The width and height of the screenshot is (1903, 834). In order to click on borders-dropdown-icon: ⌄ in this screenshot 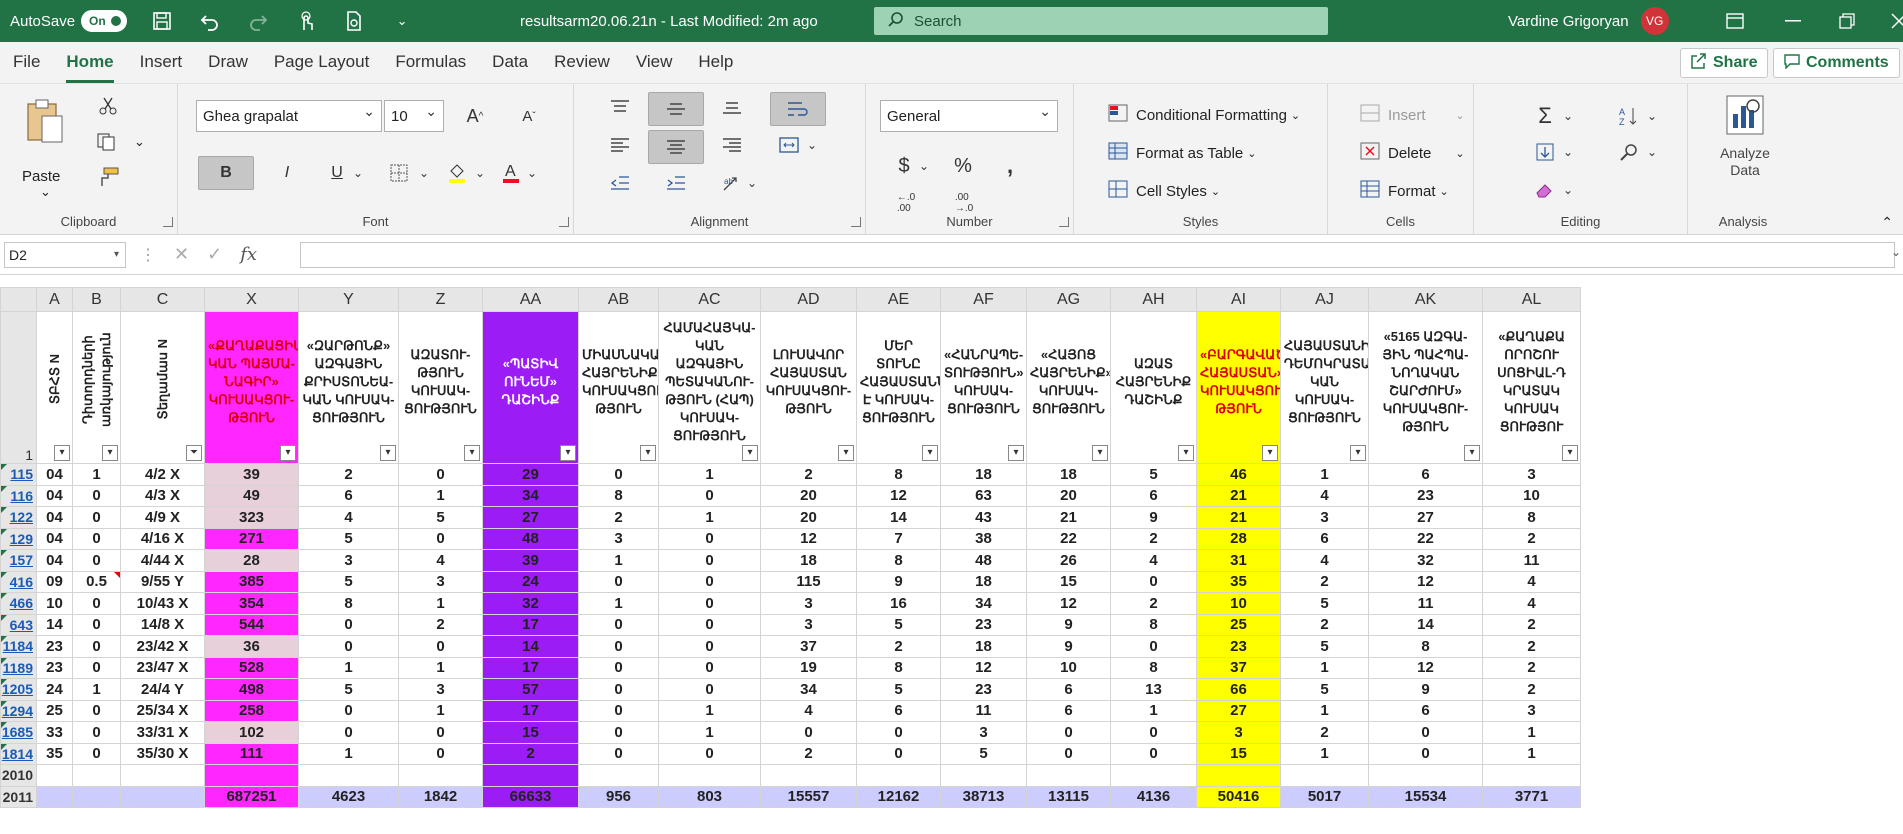, I will do `click(424, 173)`.